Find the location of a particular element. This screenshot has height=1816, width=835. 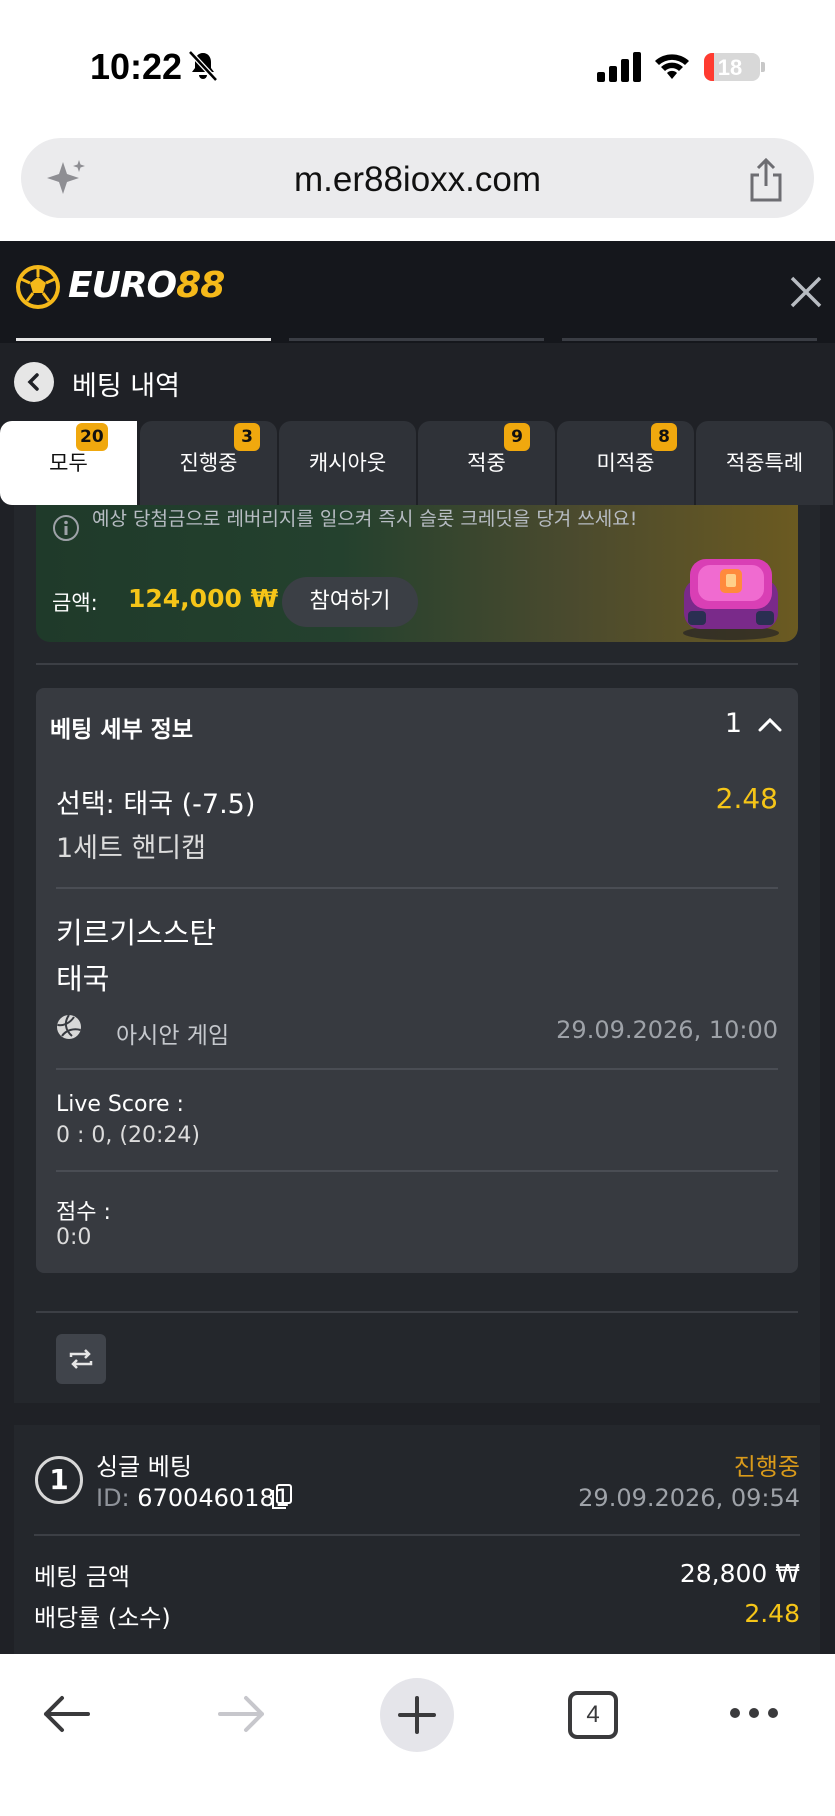

volleyball-icon is located at coordinates (69, 1026).